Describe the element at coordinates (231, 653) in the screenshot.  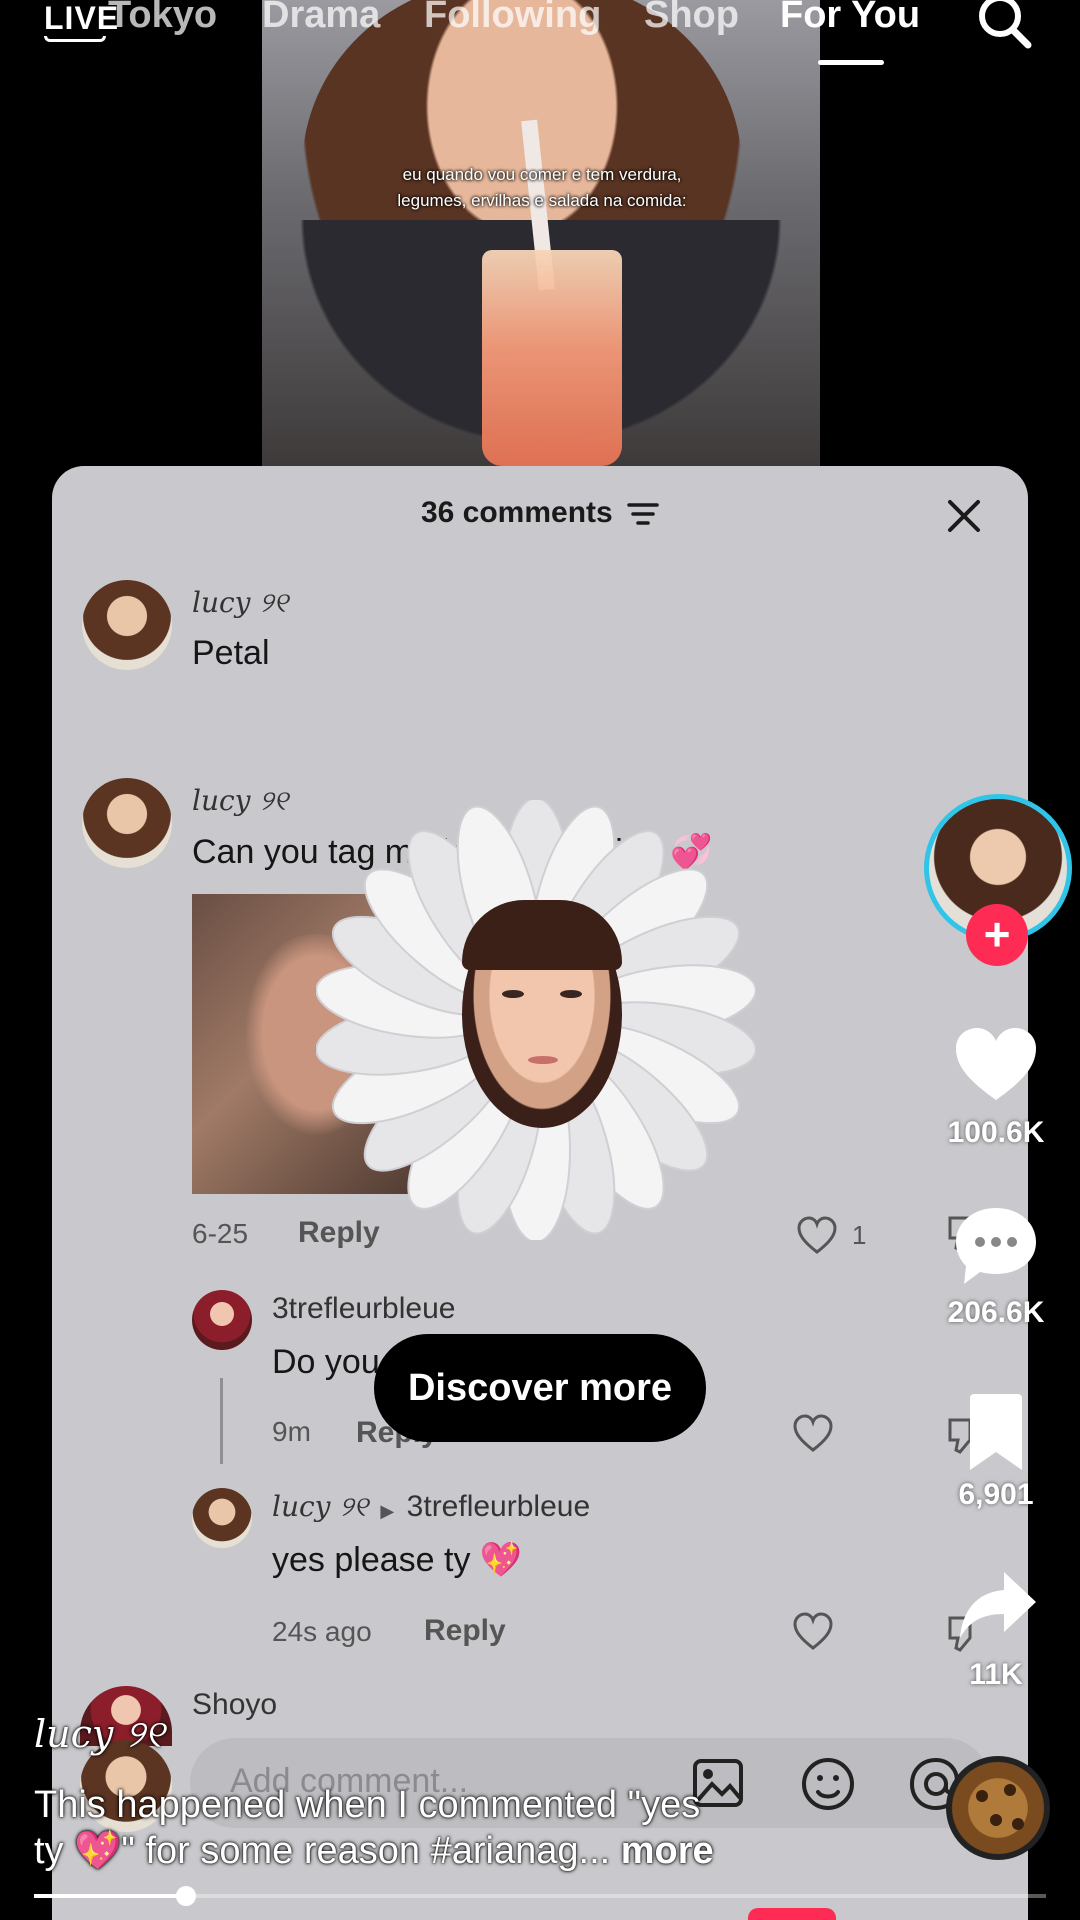
I see `comment-text: Petal` at that location.